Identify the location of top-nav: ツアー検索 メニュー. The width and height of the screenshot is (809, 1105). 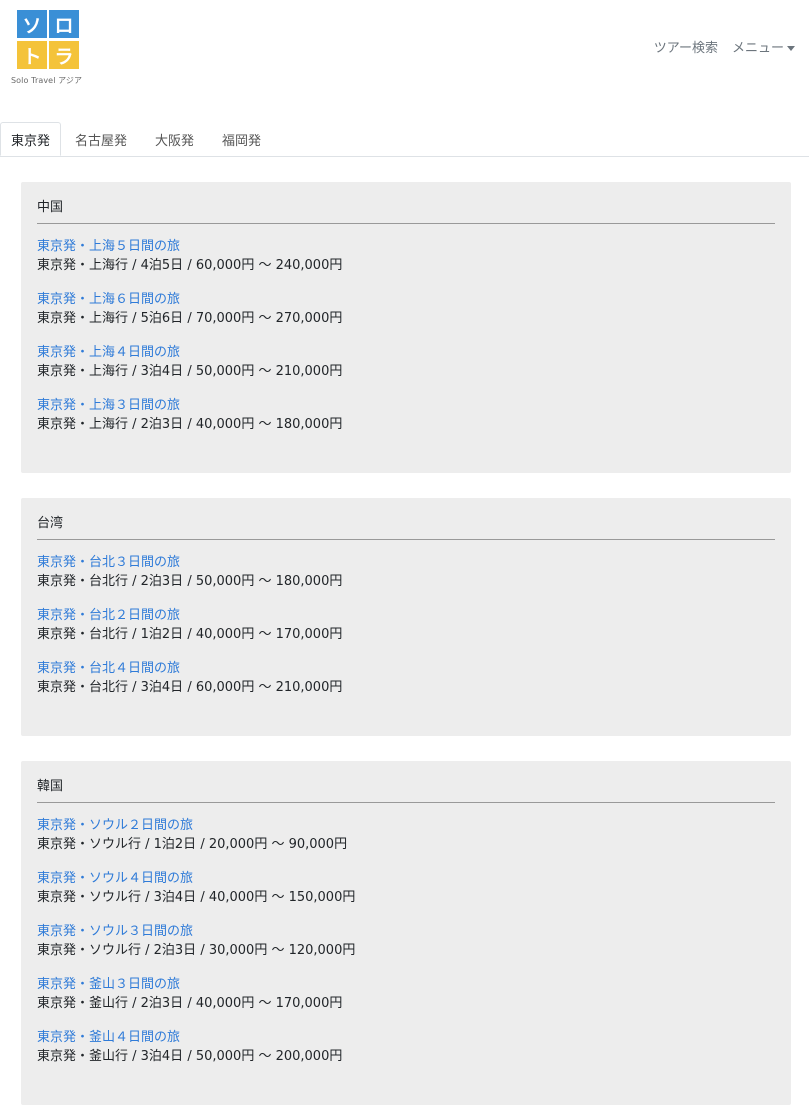
(724, 46).